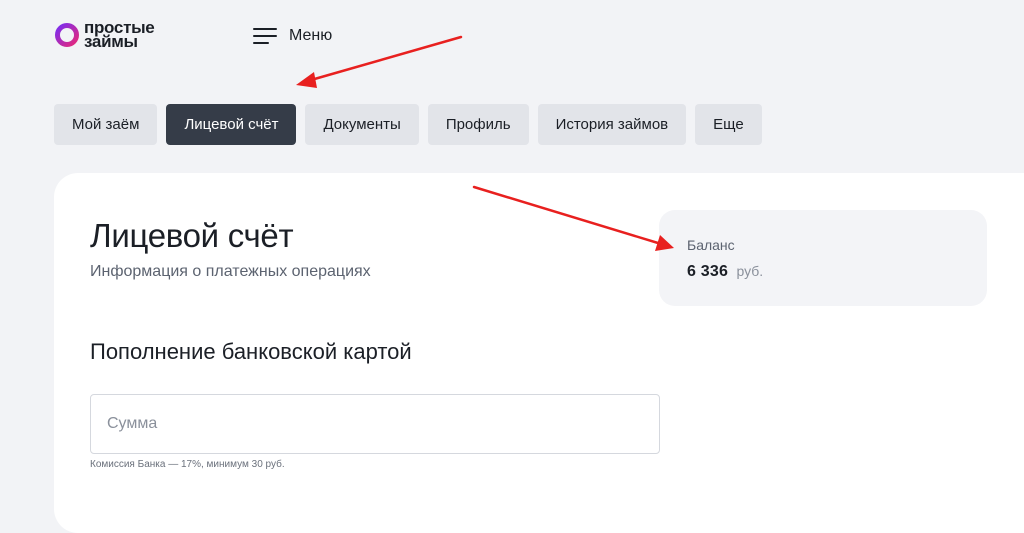 This screenshot has height=533, width=1024. I want to click on topup-section-title: Пополнение банковской картой, so click(251, 351).